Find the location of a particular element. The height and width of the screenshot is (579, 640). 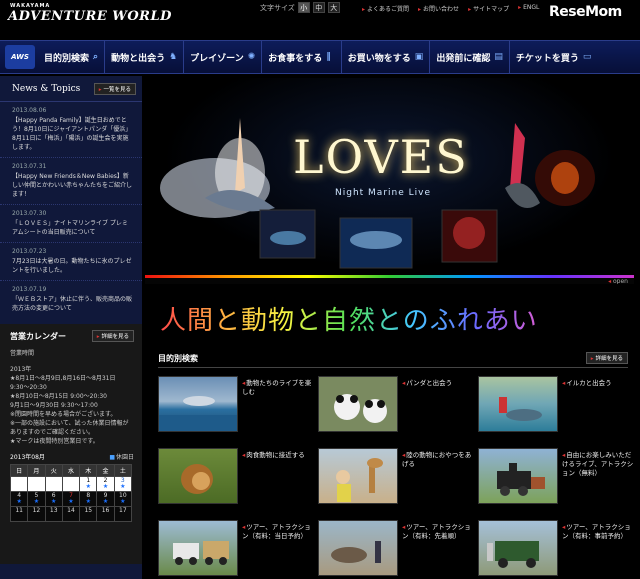

card-label: パンダと出会う is located at coordinates (438, 383).